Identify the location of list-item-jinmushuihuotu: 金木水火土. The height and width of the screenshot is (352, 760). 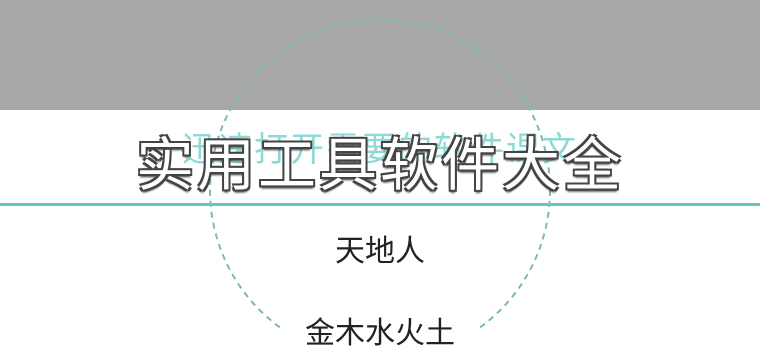
(380, 334).